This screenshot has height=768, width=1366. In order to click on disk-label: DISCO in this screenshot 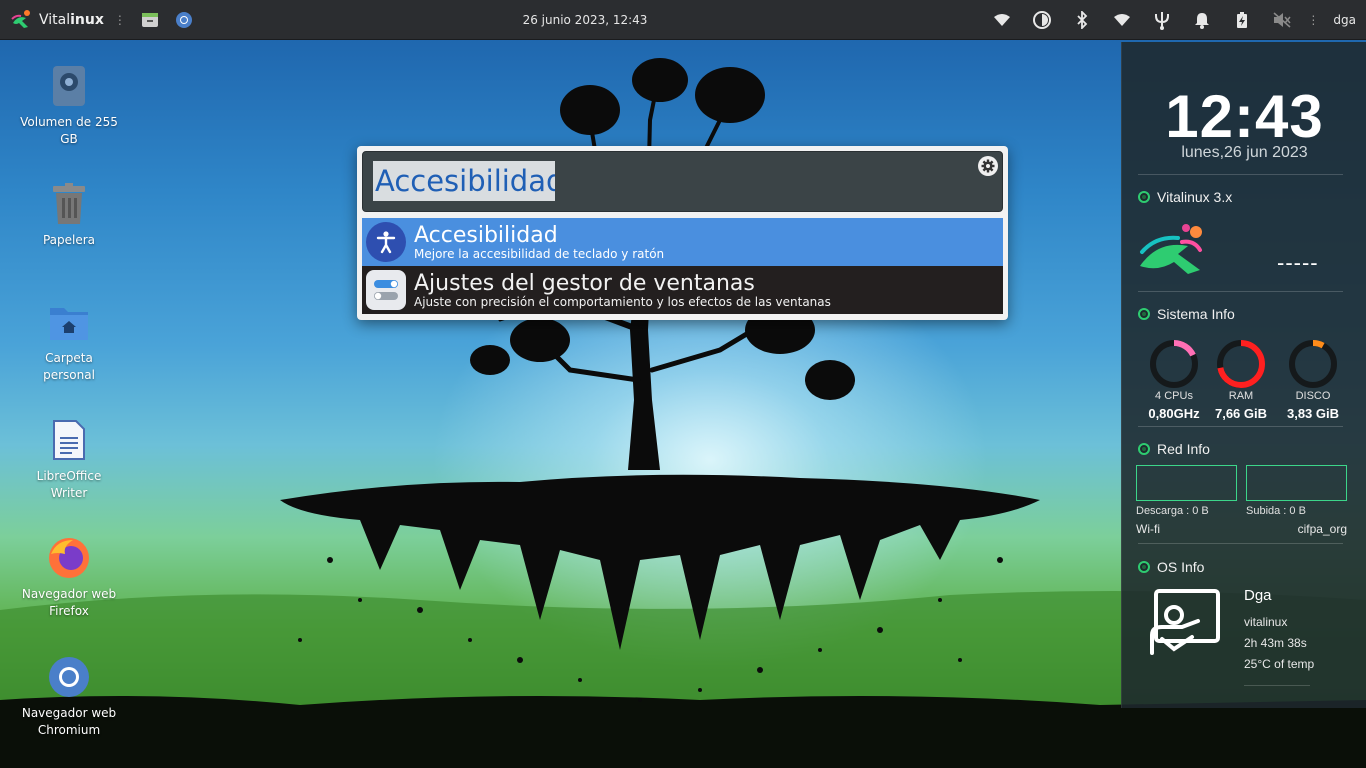, I will do `click(1313, 396)`.